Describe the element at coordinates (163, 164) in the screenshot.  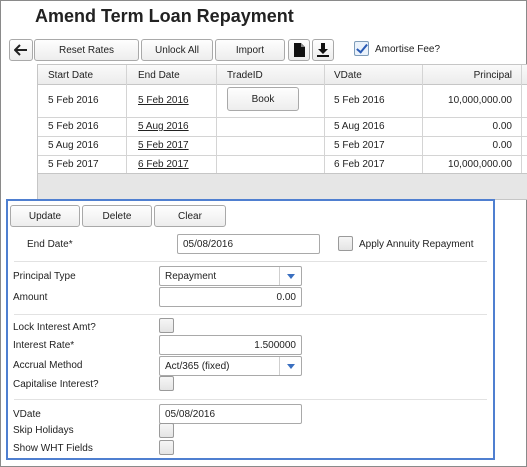
I see `grid-cell-end-date: 6 Feb 2017` at that location.